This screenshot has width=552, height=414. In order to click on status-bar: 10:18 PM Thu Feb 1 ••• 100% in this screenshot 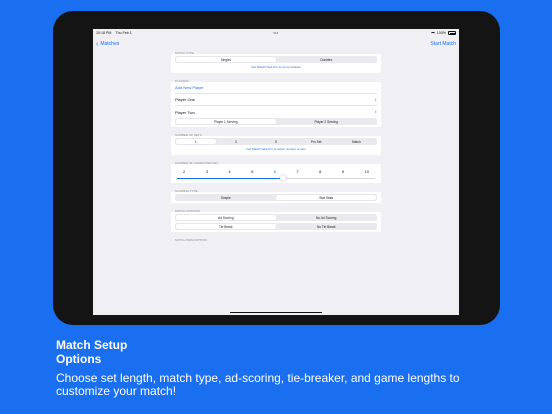, I will do `click(276, 33)`.